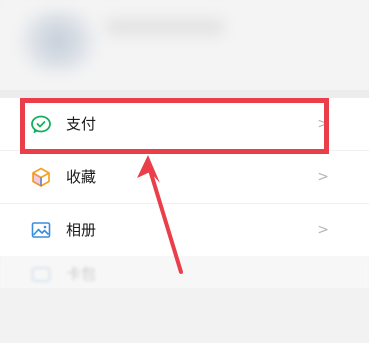 The image size is (369, 343). I want to click on menu-item-label: 收藏, so click(81, 177).